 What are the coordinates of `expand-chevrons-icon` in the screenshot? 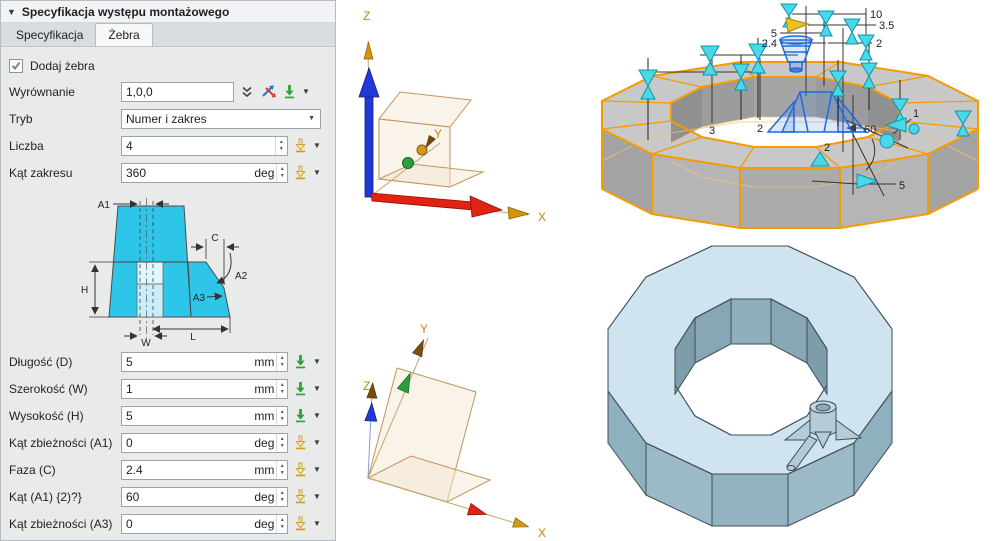 It's located at (247, 92).